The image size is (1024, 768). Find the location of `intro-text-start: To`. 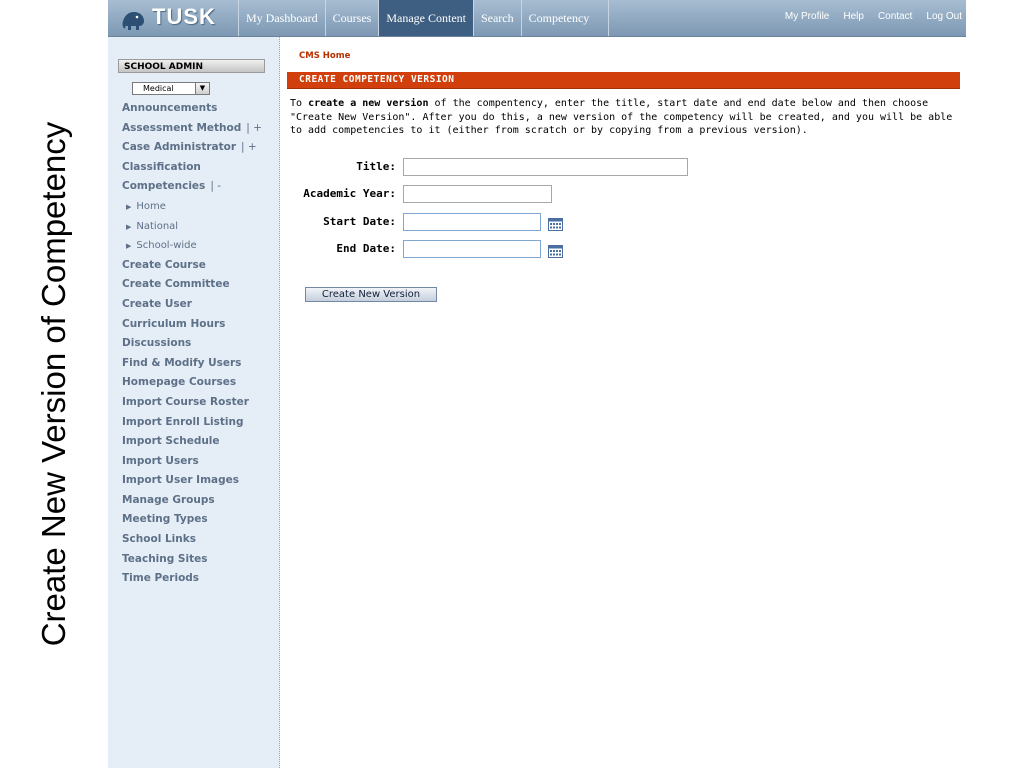

intro-text-start: To is located at coordinates (299, 103).